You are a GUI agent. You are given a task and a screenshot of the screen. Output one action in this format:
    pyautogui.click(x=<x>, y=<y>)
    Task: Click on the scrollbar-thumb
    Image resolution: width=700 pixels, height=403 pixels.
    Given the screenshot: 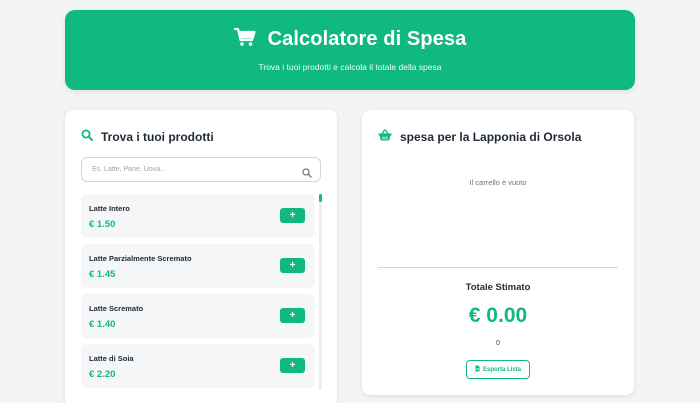 What is the action you would take?
    pyautogui.click(x=320, y=198)
    